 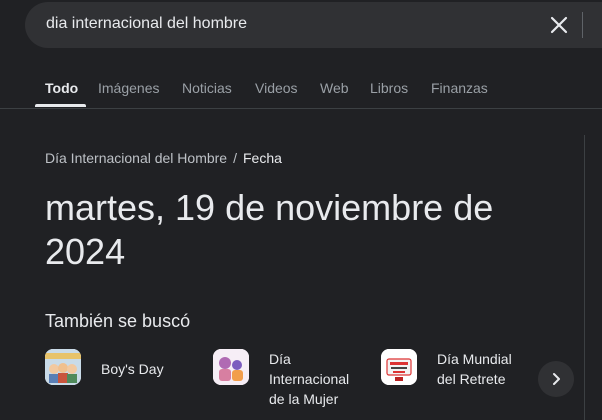 I want to click on tab-imagenes: Imágenes, so click(x=128, y=88).